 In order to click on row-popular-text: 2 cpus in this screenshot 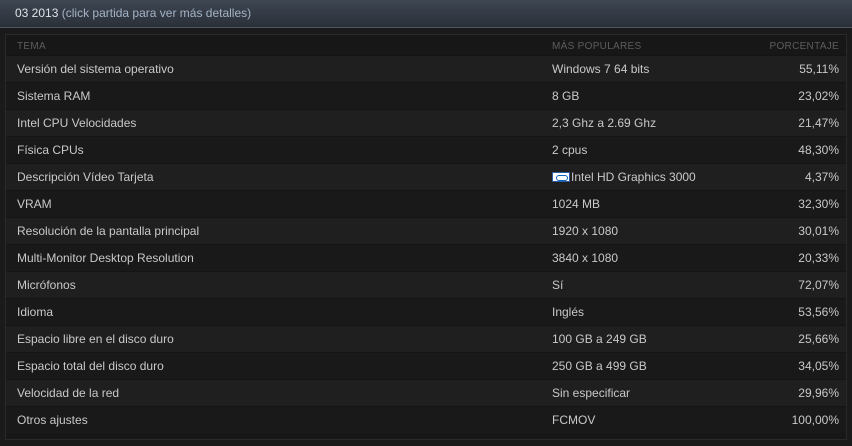, I will do `click(570, 150)`.